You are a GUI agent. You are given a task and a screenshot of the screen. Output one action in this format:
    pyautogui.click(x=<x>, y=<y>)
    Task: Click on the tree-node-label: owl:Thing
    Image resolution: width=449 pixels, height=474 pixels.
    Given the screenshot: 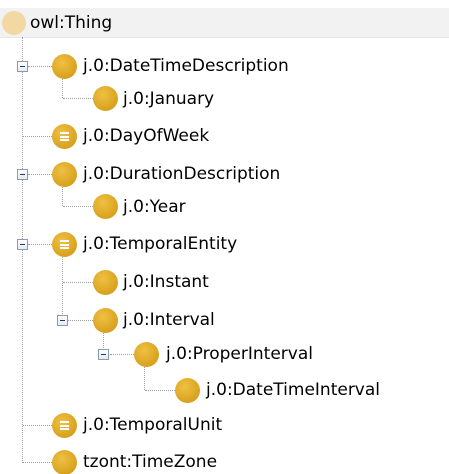 What is the action you would take?
    pyautogui.click(x=71, y=23)
    